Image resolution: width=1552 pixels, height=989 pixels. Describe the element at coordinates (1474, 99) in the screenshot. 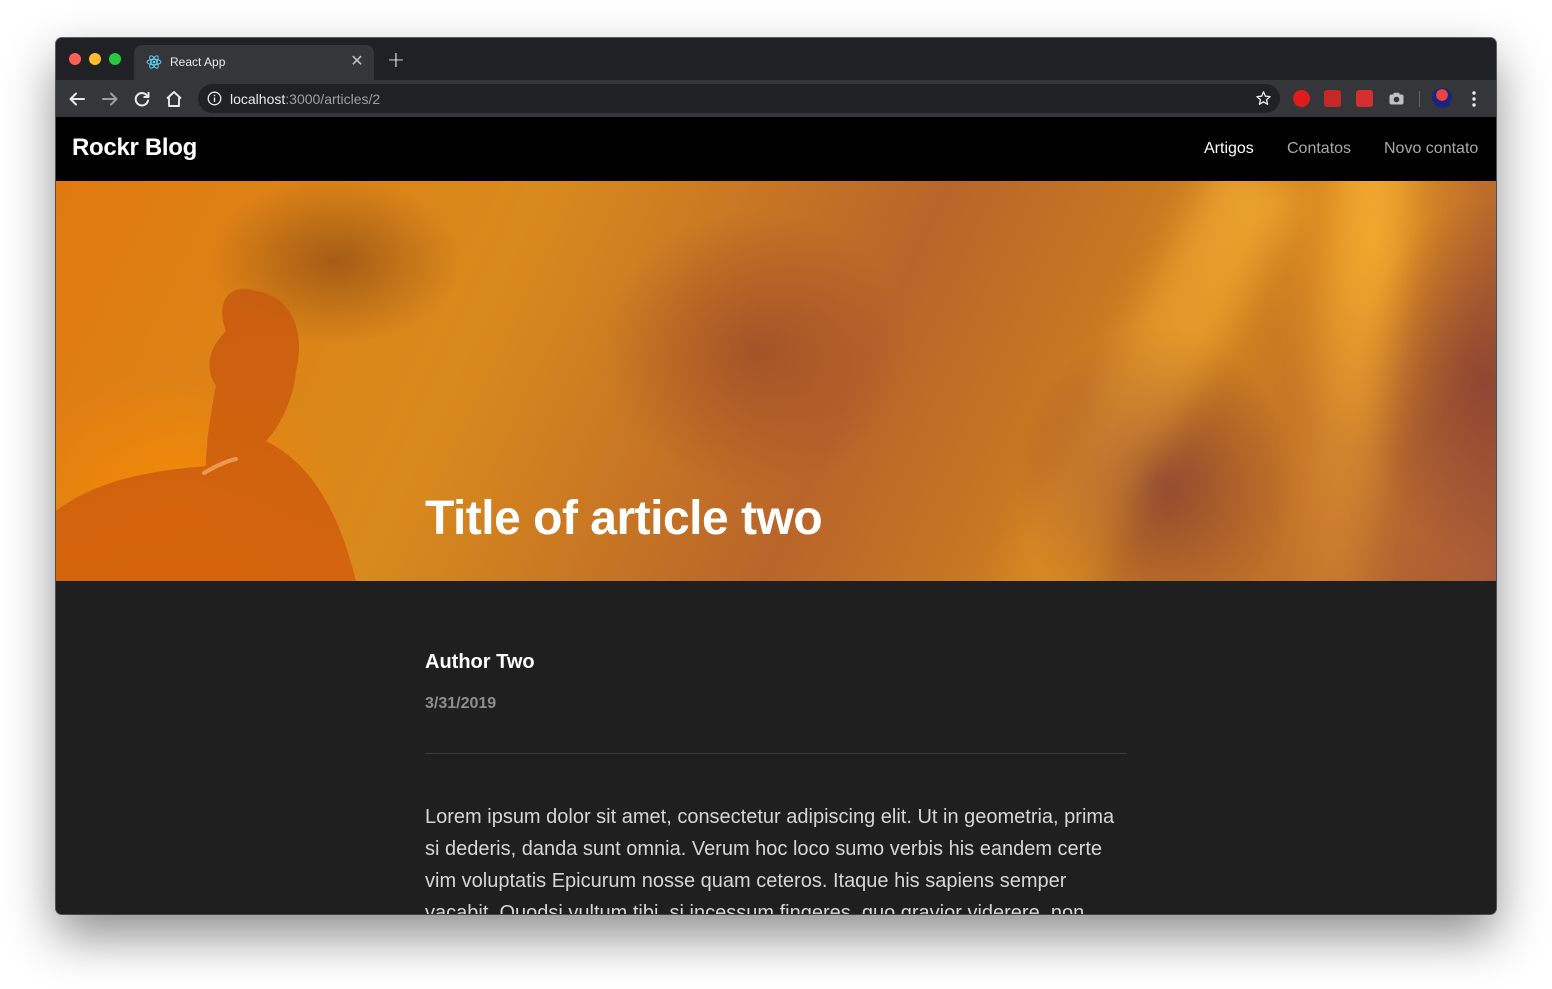

I see `kebab-menu-icon` at that location.